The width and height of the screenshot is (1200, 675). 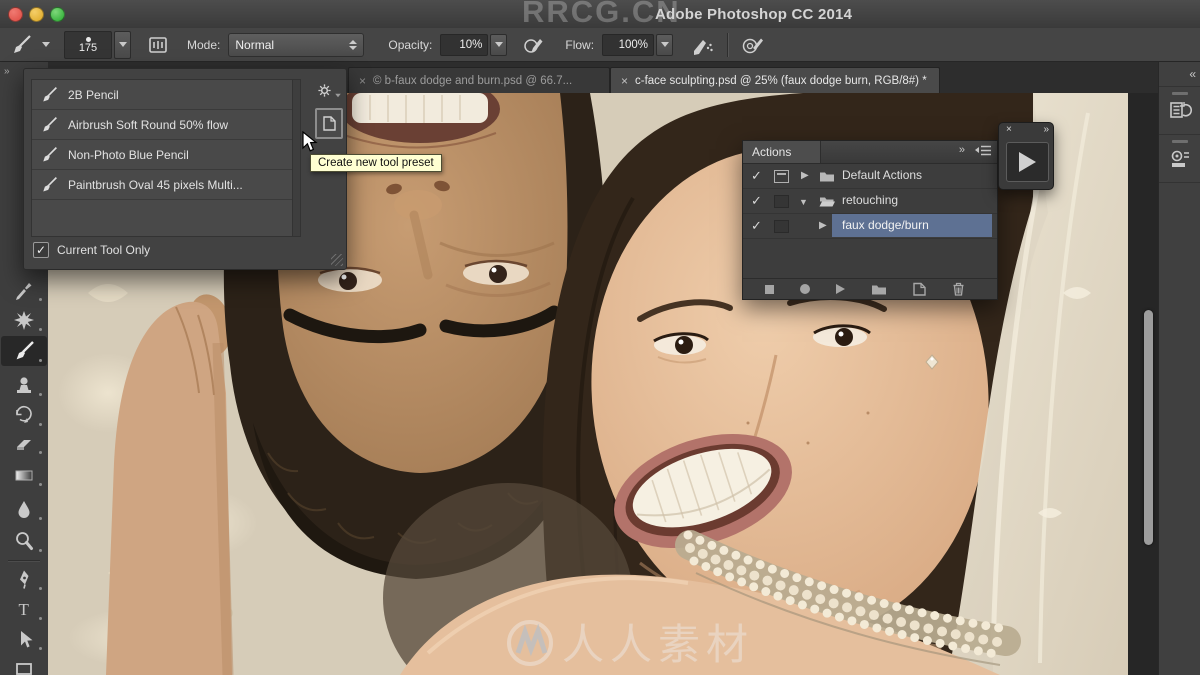 What do you see at coordinates (703, 45) in the screenshot?
I see `airbrush-icon` at bounding box center [703, 45].